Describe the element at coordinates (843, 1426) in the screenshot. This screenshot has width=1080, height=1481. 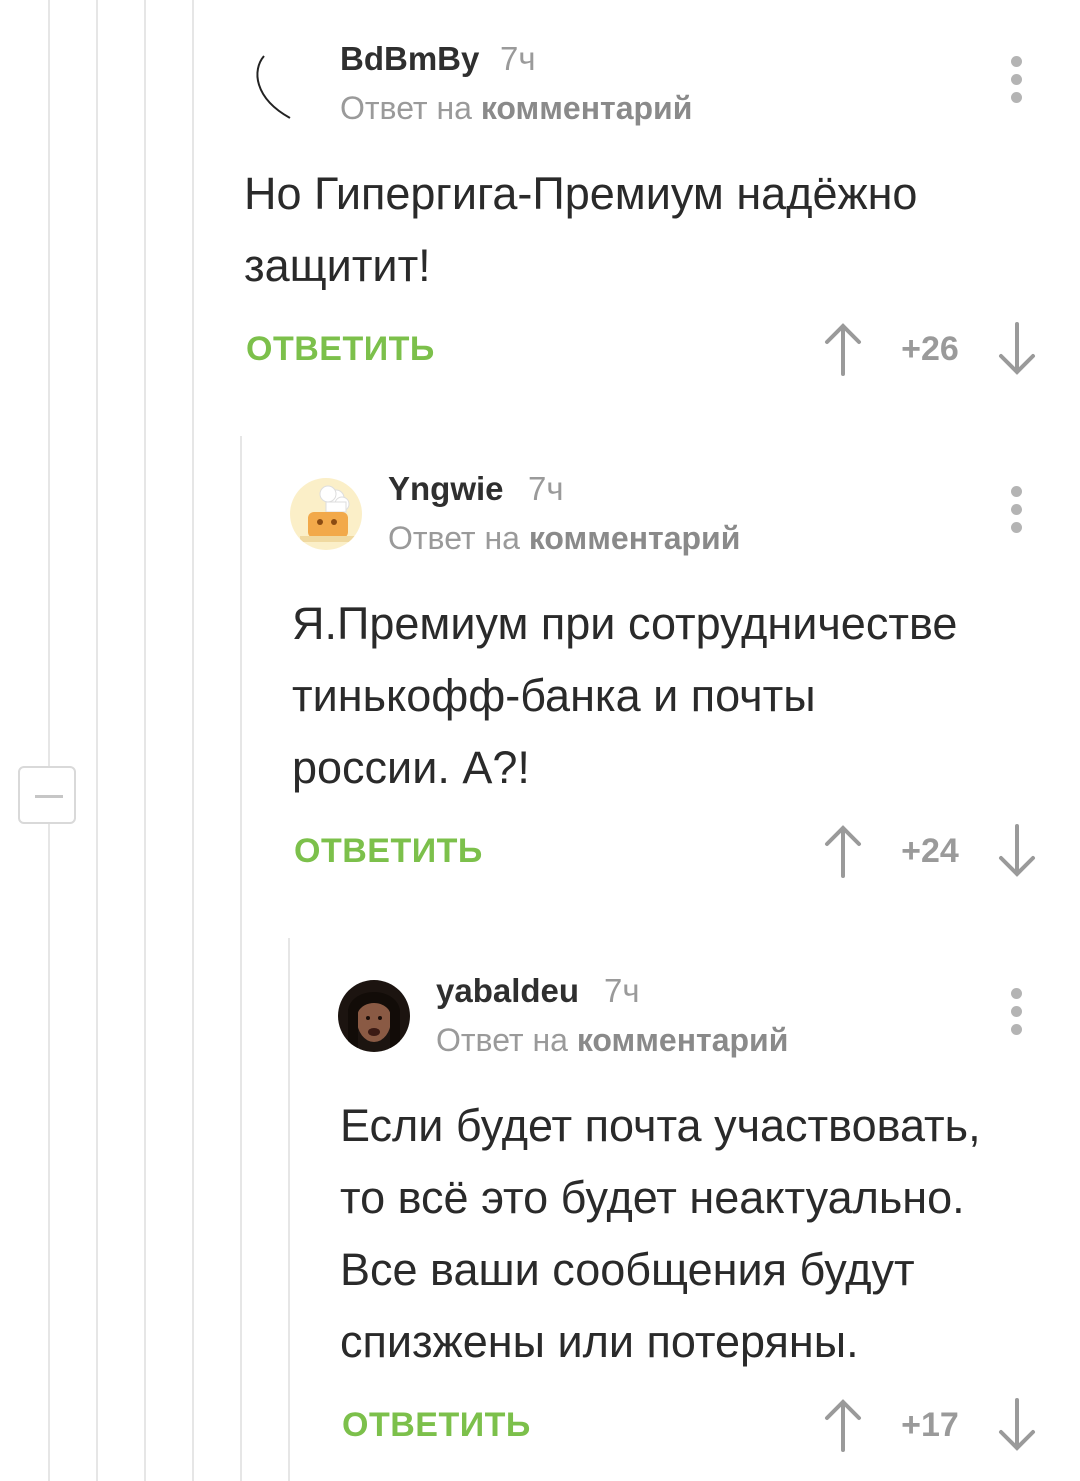
I see `upvote-button` at that location.